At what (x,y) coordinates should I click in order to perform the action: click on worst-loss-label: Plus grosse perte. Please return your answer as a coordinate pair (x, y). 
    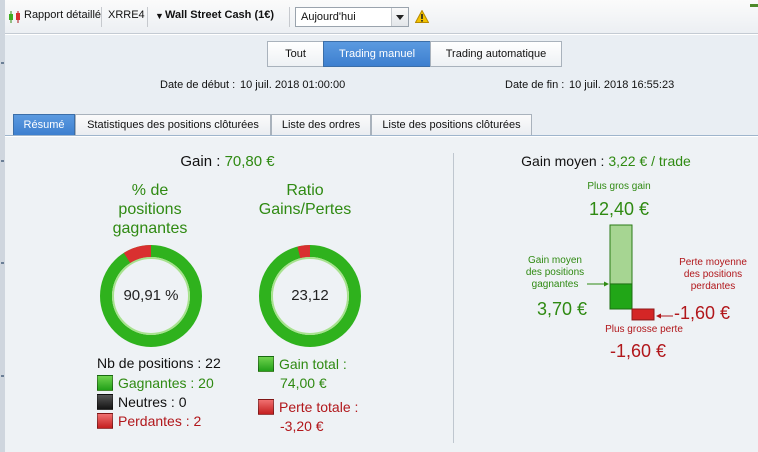
    Looking at the image, I should click on (644, 329).